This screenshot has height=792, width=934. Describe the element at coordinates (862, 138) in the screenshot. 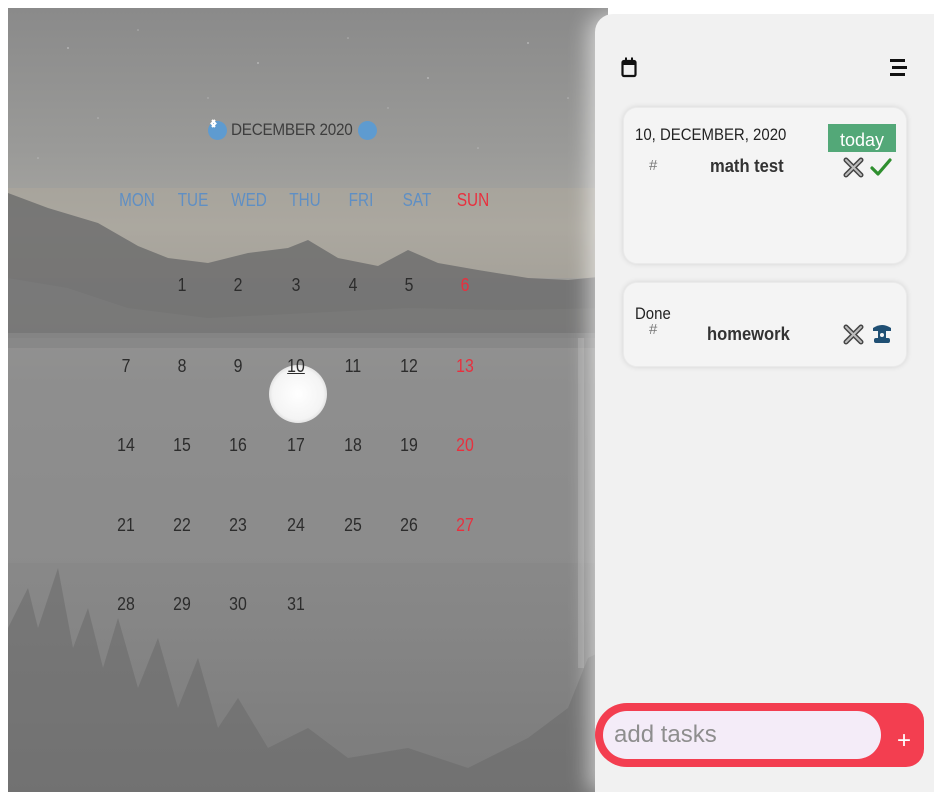

I see `today-badge: today` at that location.